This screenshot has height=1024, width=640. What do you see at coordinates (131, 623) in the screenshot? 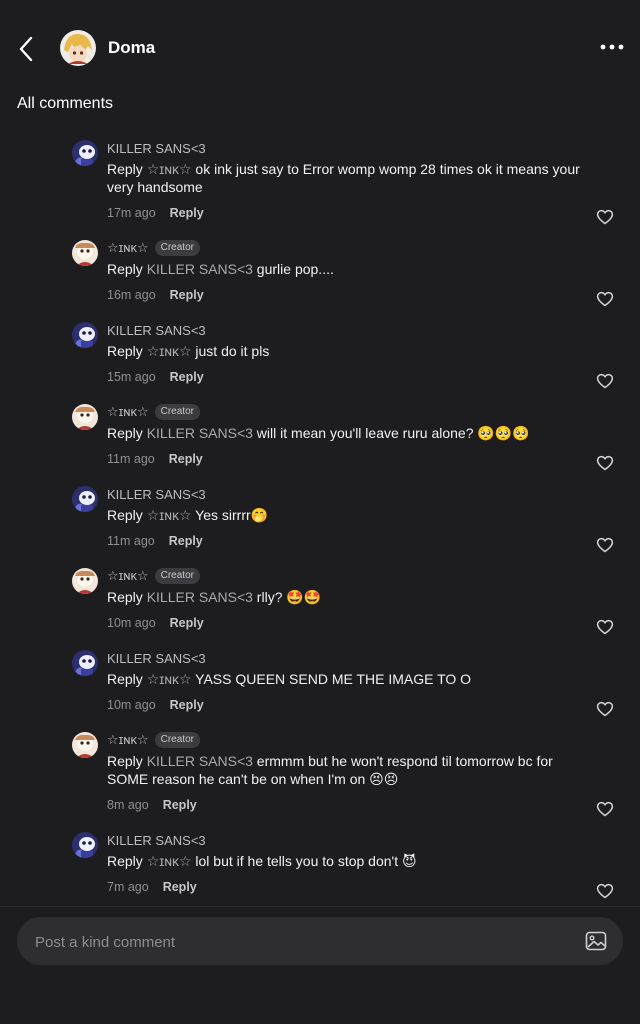
I see `comment-timestamp: 10m ago` at bounding box center [131, 623].